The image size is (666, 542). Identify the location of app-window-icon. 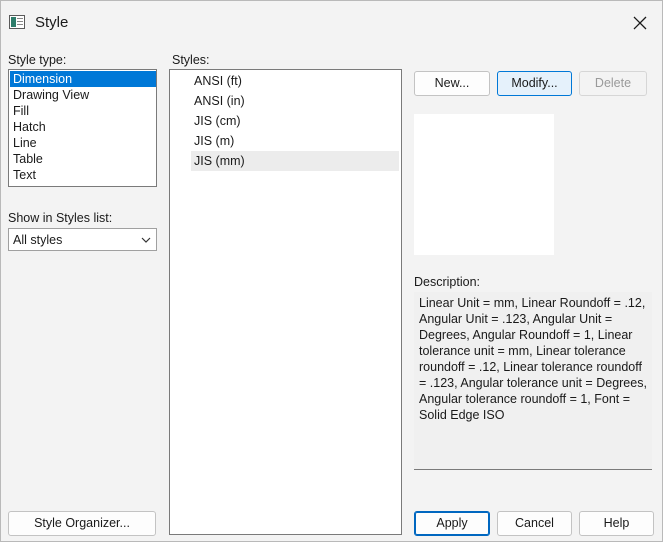
(17, 22).